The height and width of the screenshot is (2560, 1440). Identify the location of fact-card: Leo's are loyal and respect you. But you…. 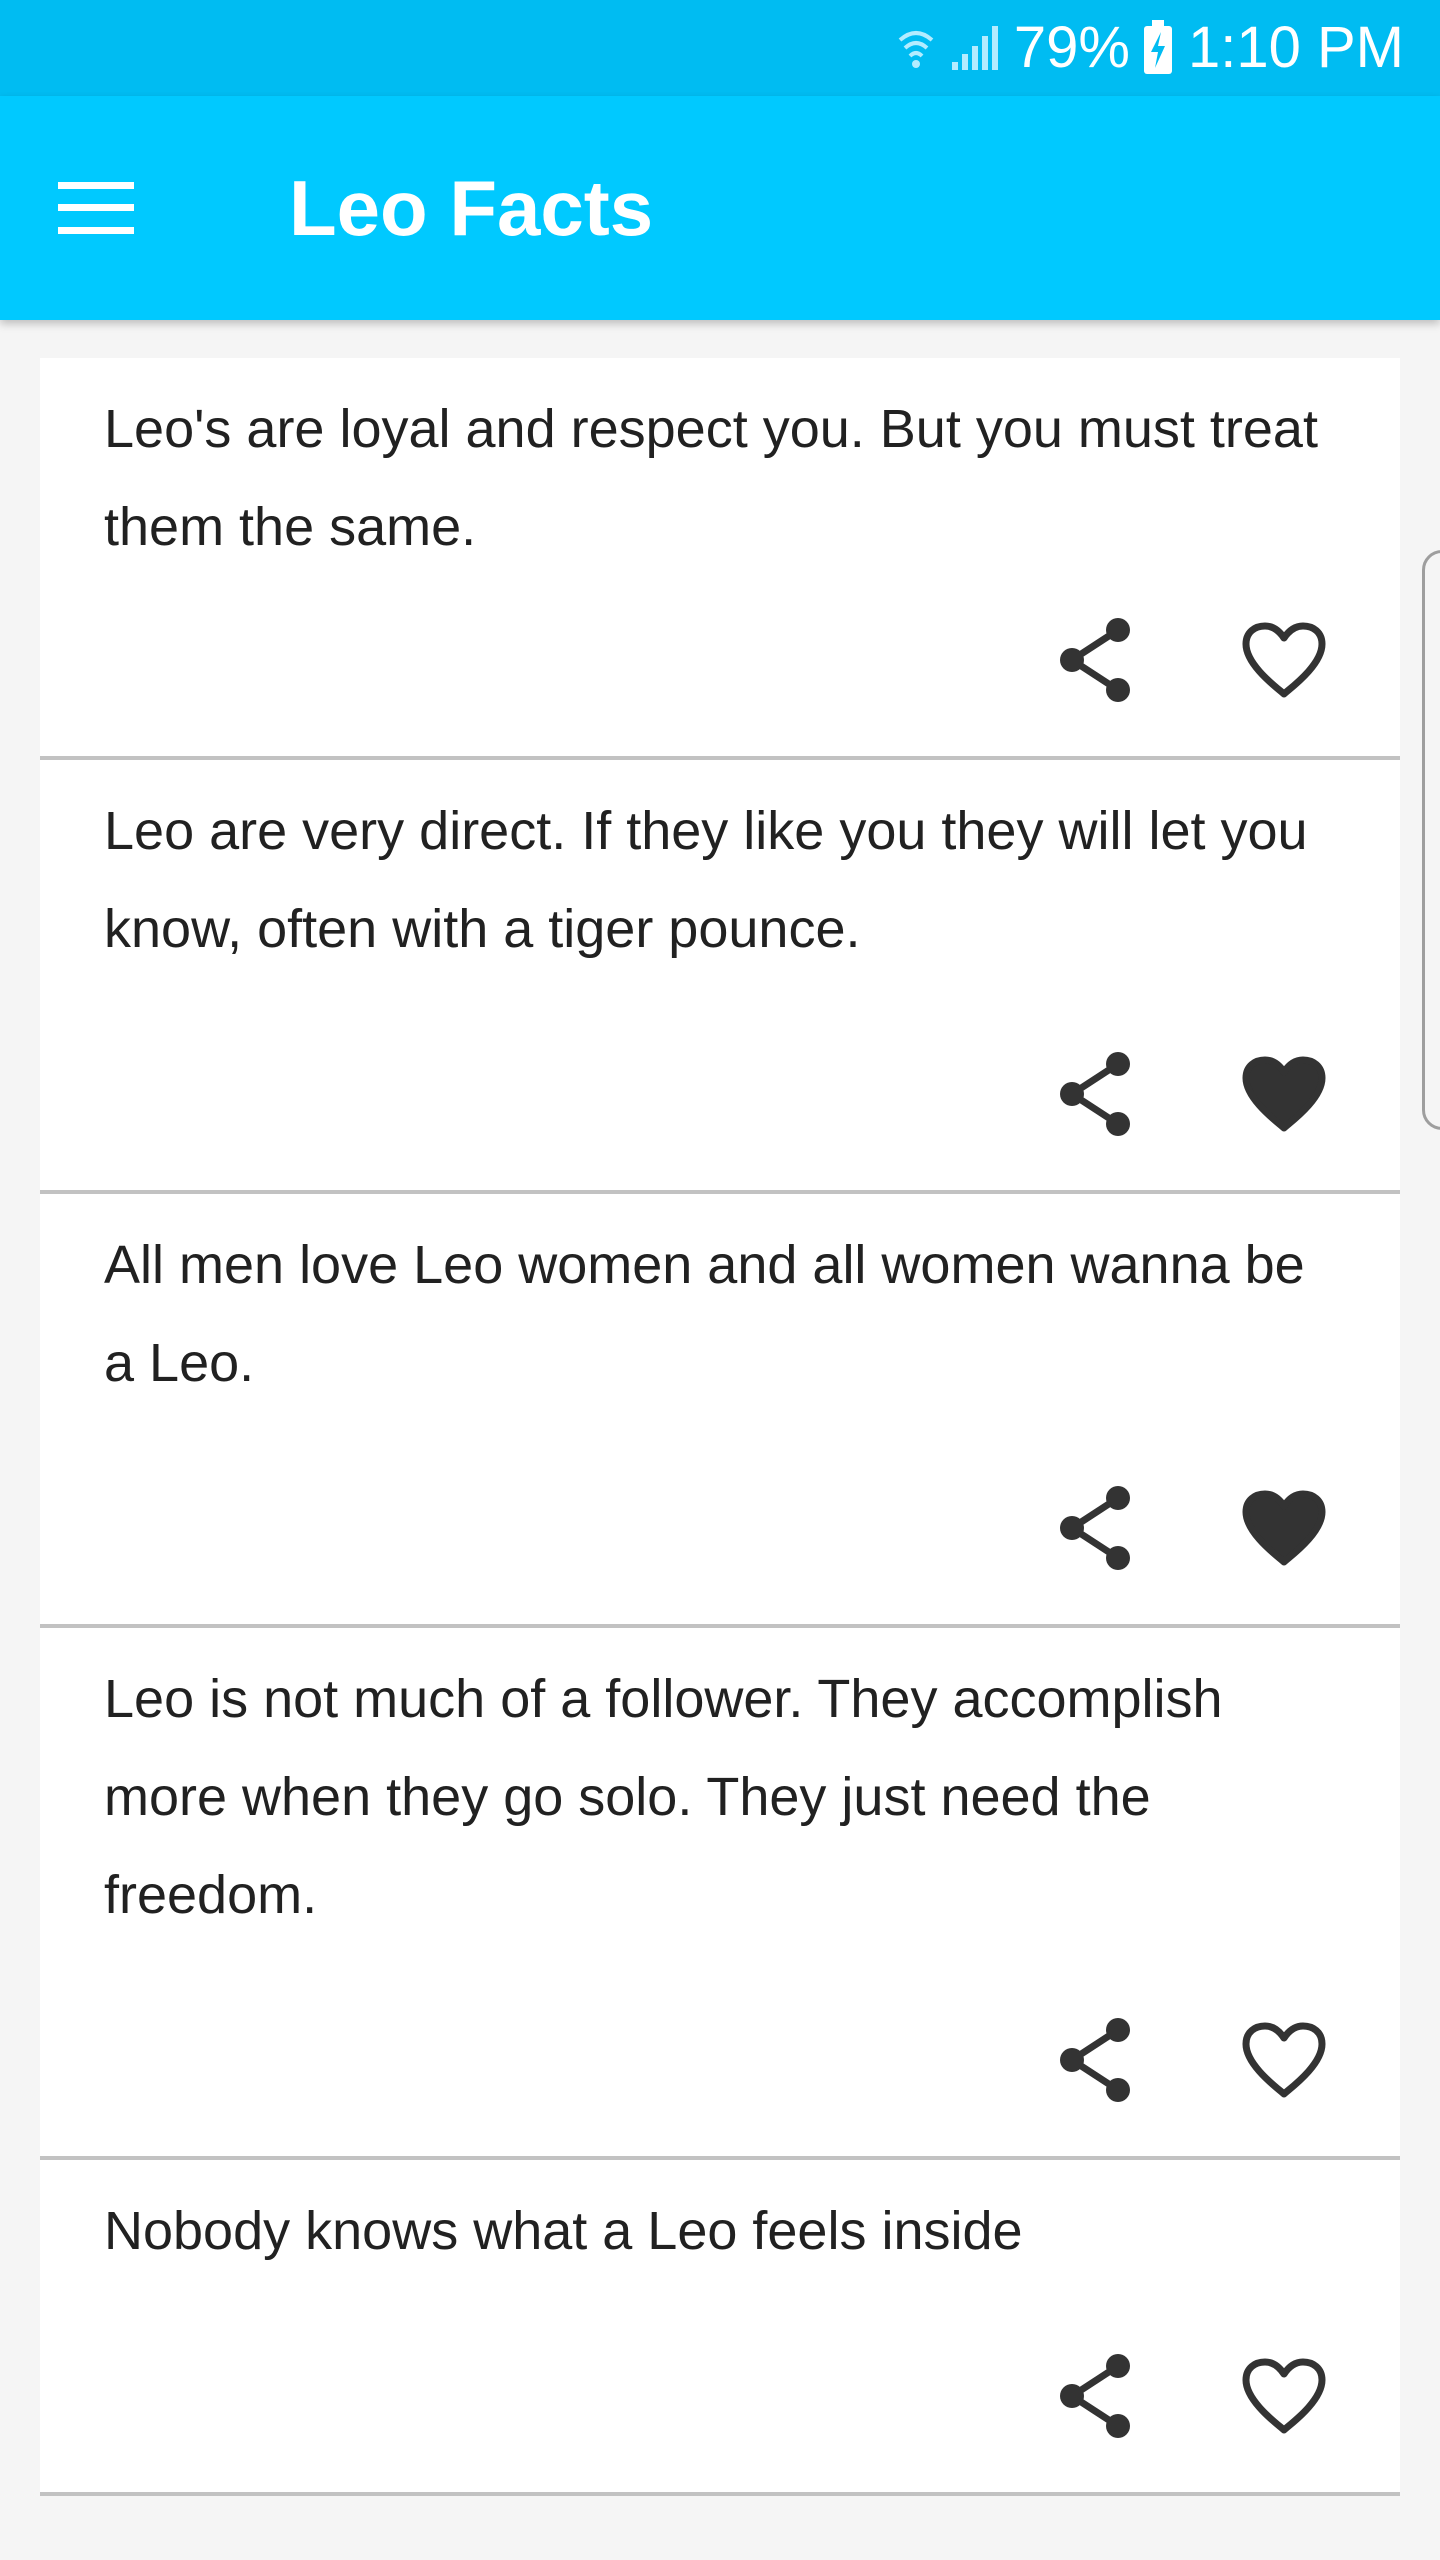
(720, 559).